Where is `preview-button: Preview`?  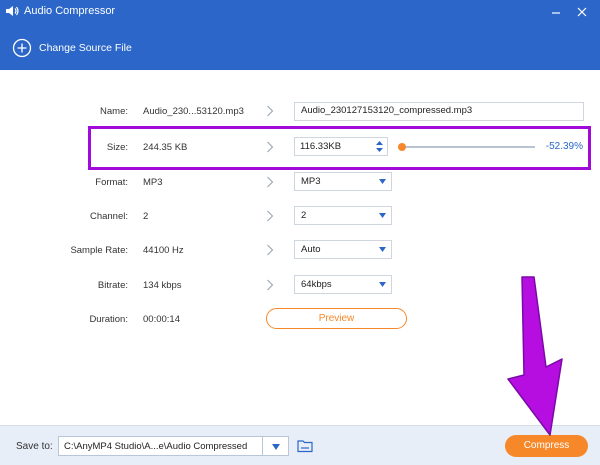 preview-button: Preview is located at coordinates (336, 318).